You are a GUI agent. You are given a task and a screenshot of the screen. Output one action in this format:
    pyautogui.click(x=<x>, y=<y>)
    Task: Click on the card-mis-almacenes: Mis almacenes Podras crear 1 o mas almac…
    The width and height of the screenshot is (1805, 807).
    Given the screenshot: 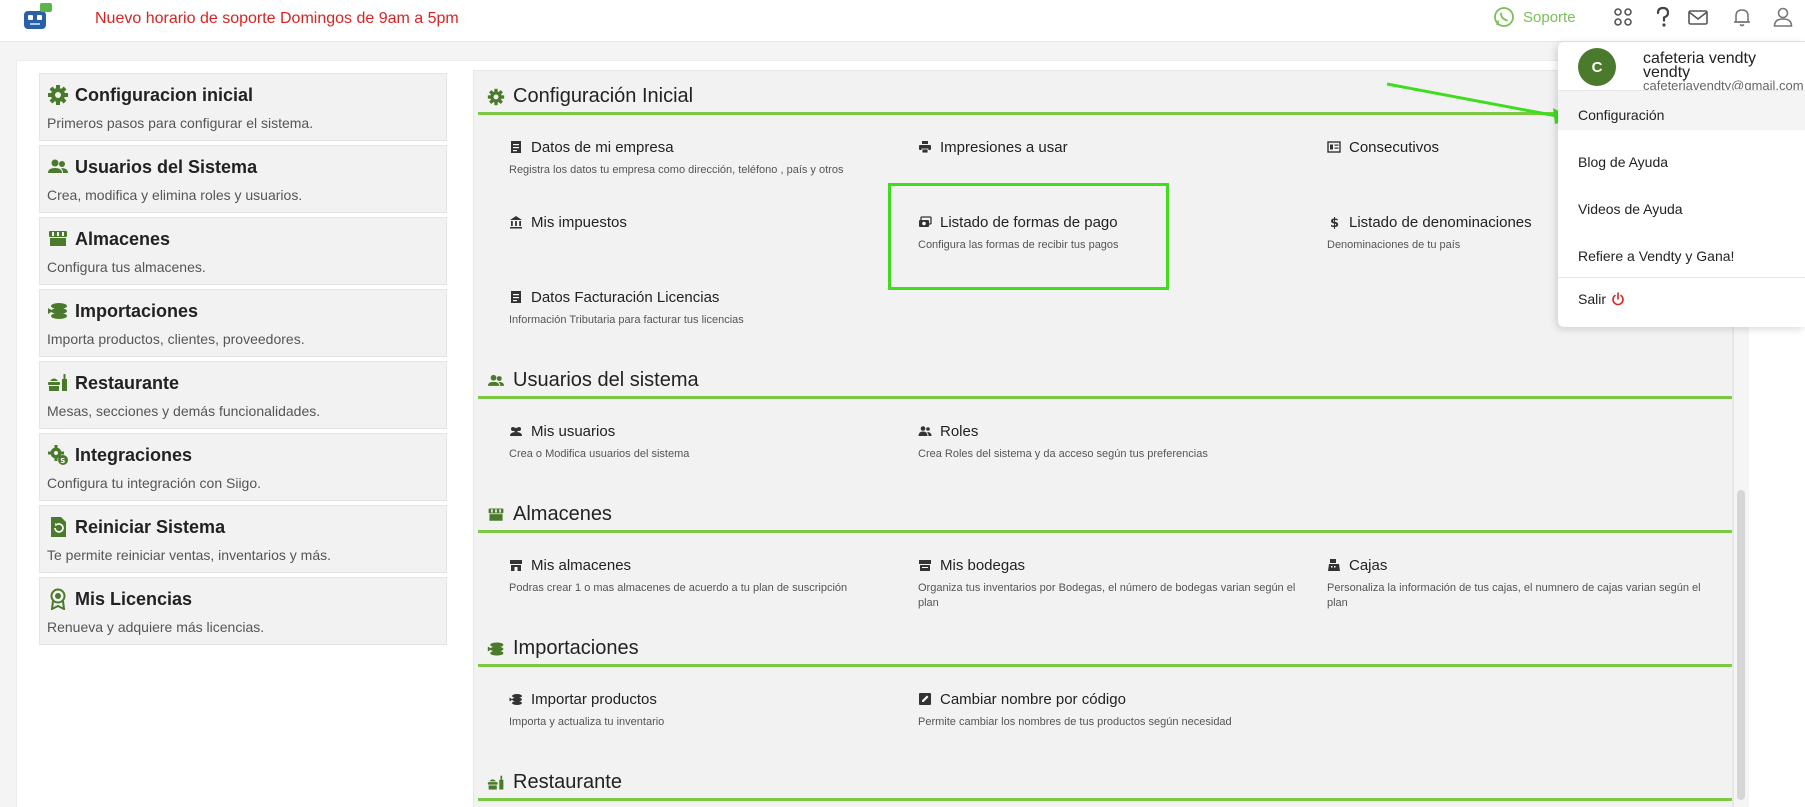 What is the action you would take?
    pyautogui.click(x=699, y=575)
    